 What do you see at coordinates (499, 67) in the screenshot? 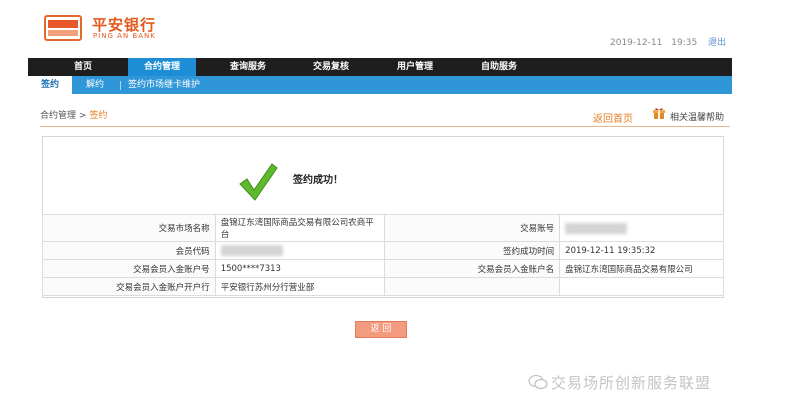
I see `nav-item-self-service: 自助服务` at bounding box center [499, 67].